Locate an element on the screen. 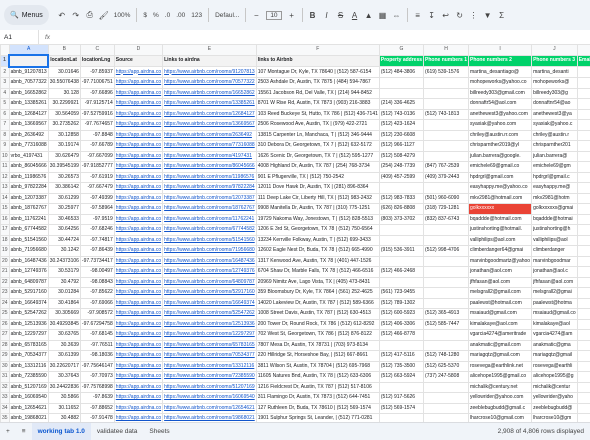 The image size is (590, 440). column-header: J is located at coordinates (554, 50).